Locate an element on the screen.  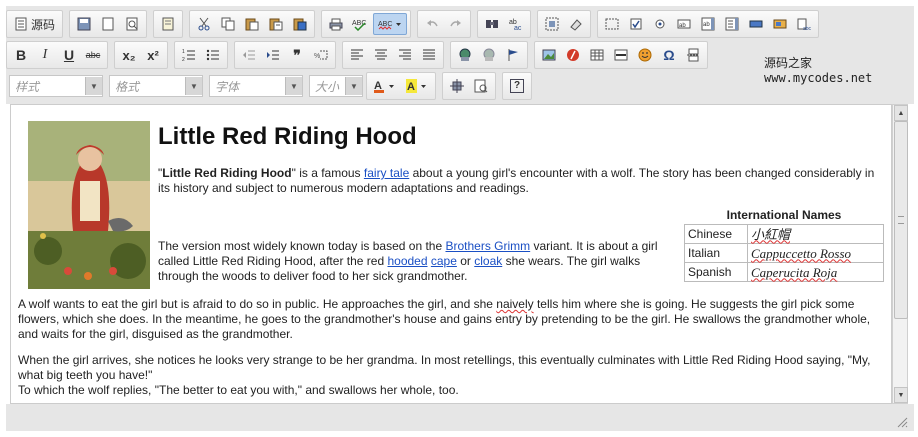
editor-status-bar is located at coordinates (460, 417).